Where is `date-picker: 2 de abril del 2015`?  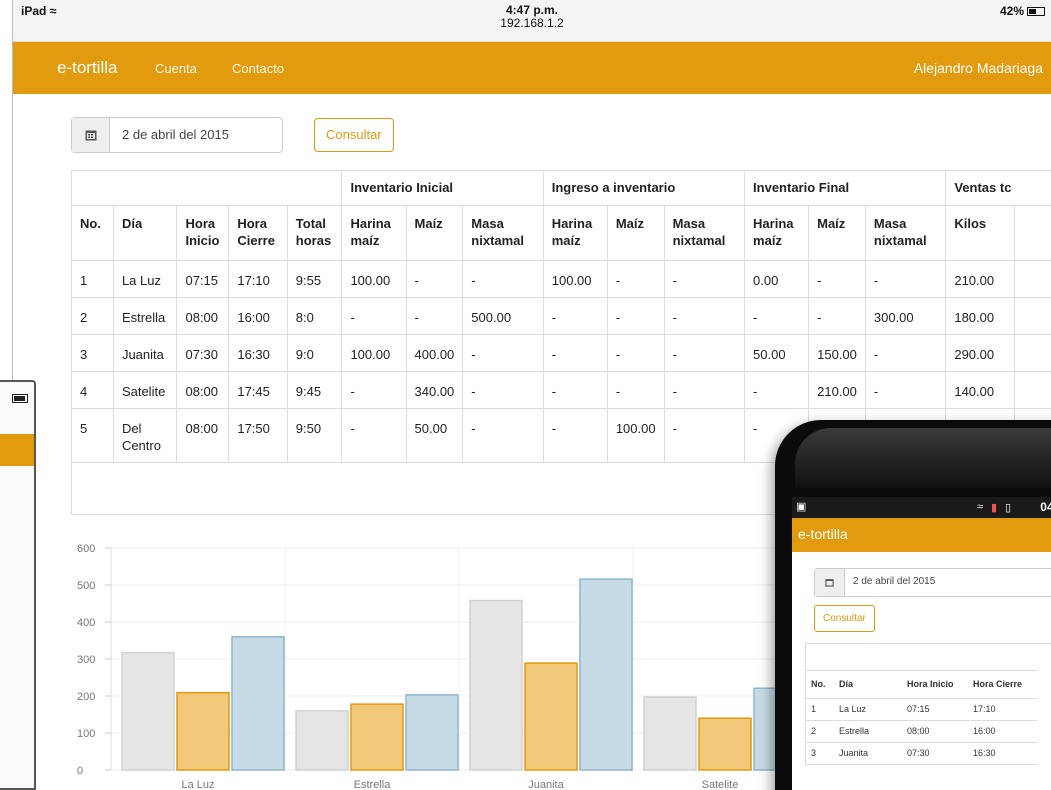 date-picker: 2 de abril del 2015 is located at coordinates (177, 135).